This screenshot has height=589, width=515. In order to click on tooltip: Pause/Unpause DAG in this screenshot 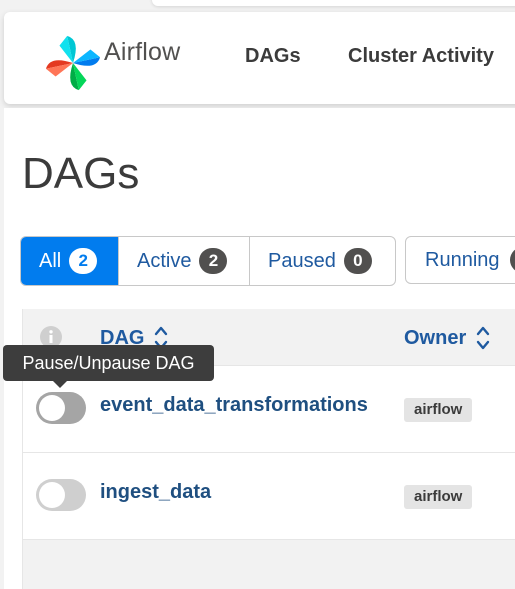, I will do `click(108, 363)`.